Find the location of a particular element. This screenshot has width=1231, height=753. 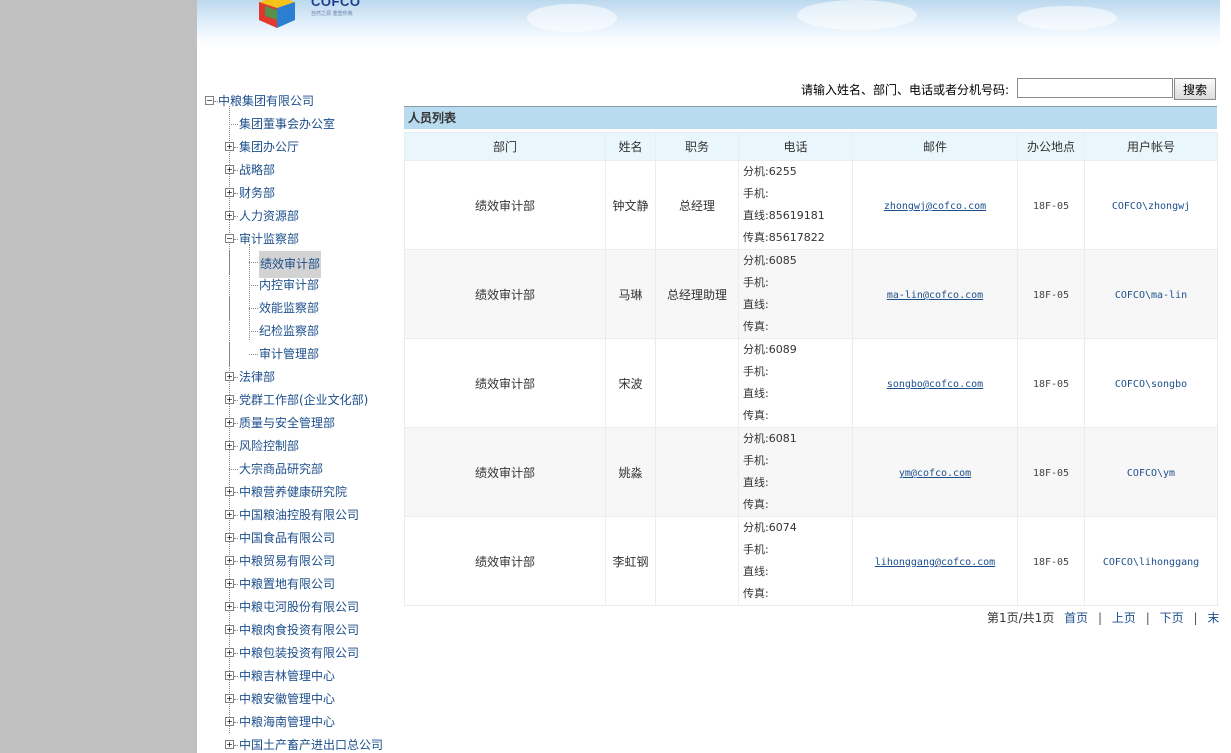

tree-item: − 审计监察部 is located at coordinates (299, 239).